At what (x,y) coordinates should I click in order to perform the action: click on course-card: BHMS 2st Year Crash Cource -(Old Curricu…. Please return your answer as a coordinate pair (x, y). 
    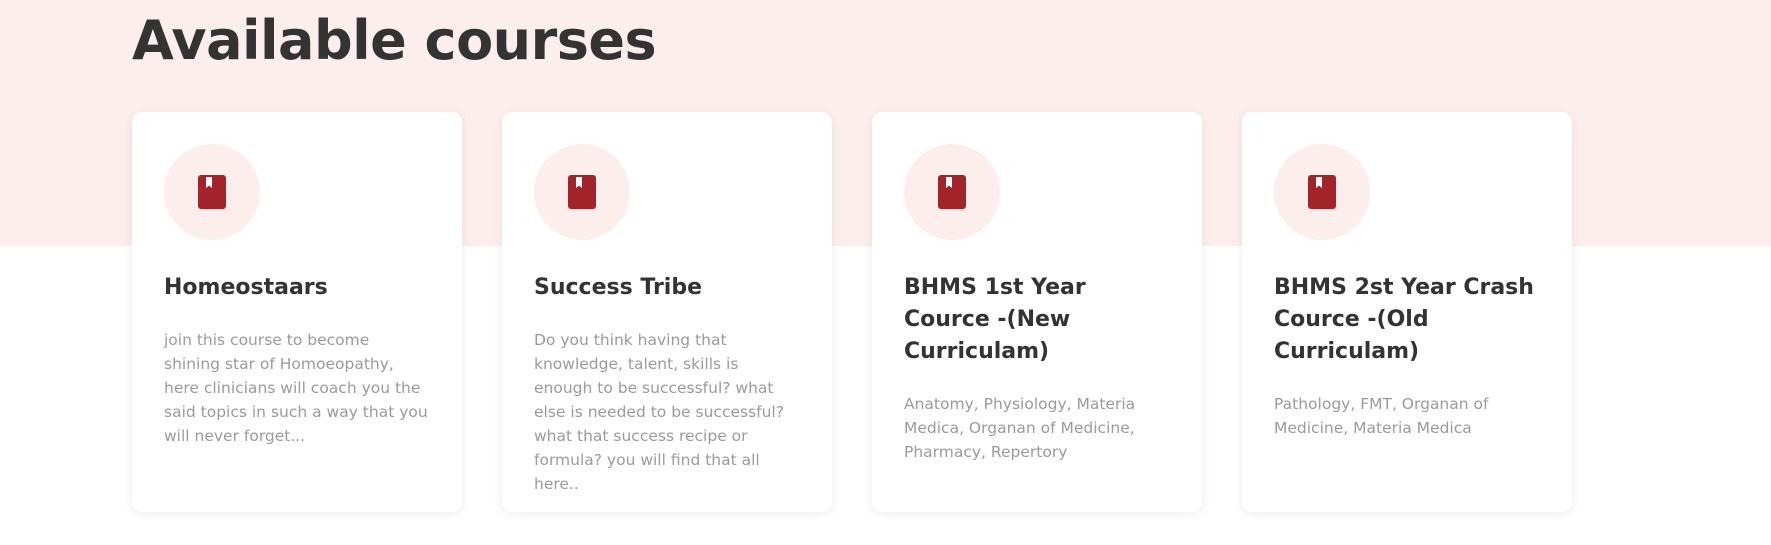
    Looking at the image, I should click on (1407, 312).